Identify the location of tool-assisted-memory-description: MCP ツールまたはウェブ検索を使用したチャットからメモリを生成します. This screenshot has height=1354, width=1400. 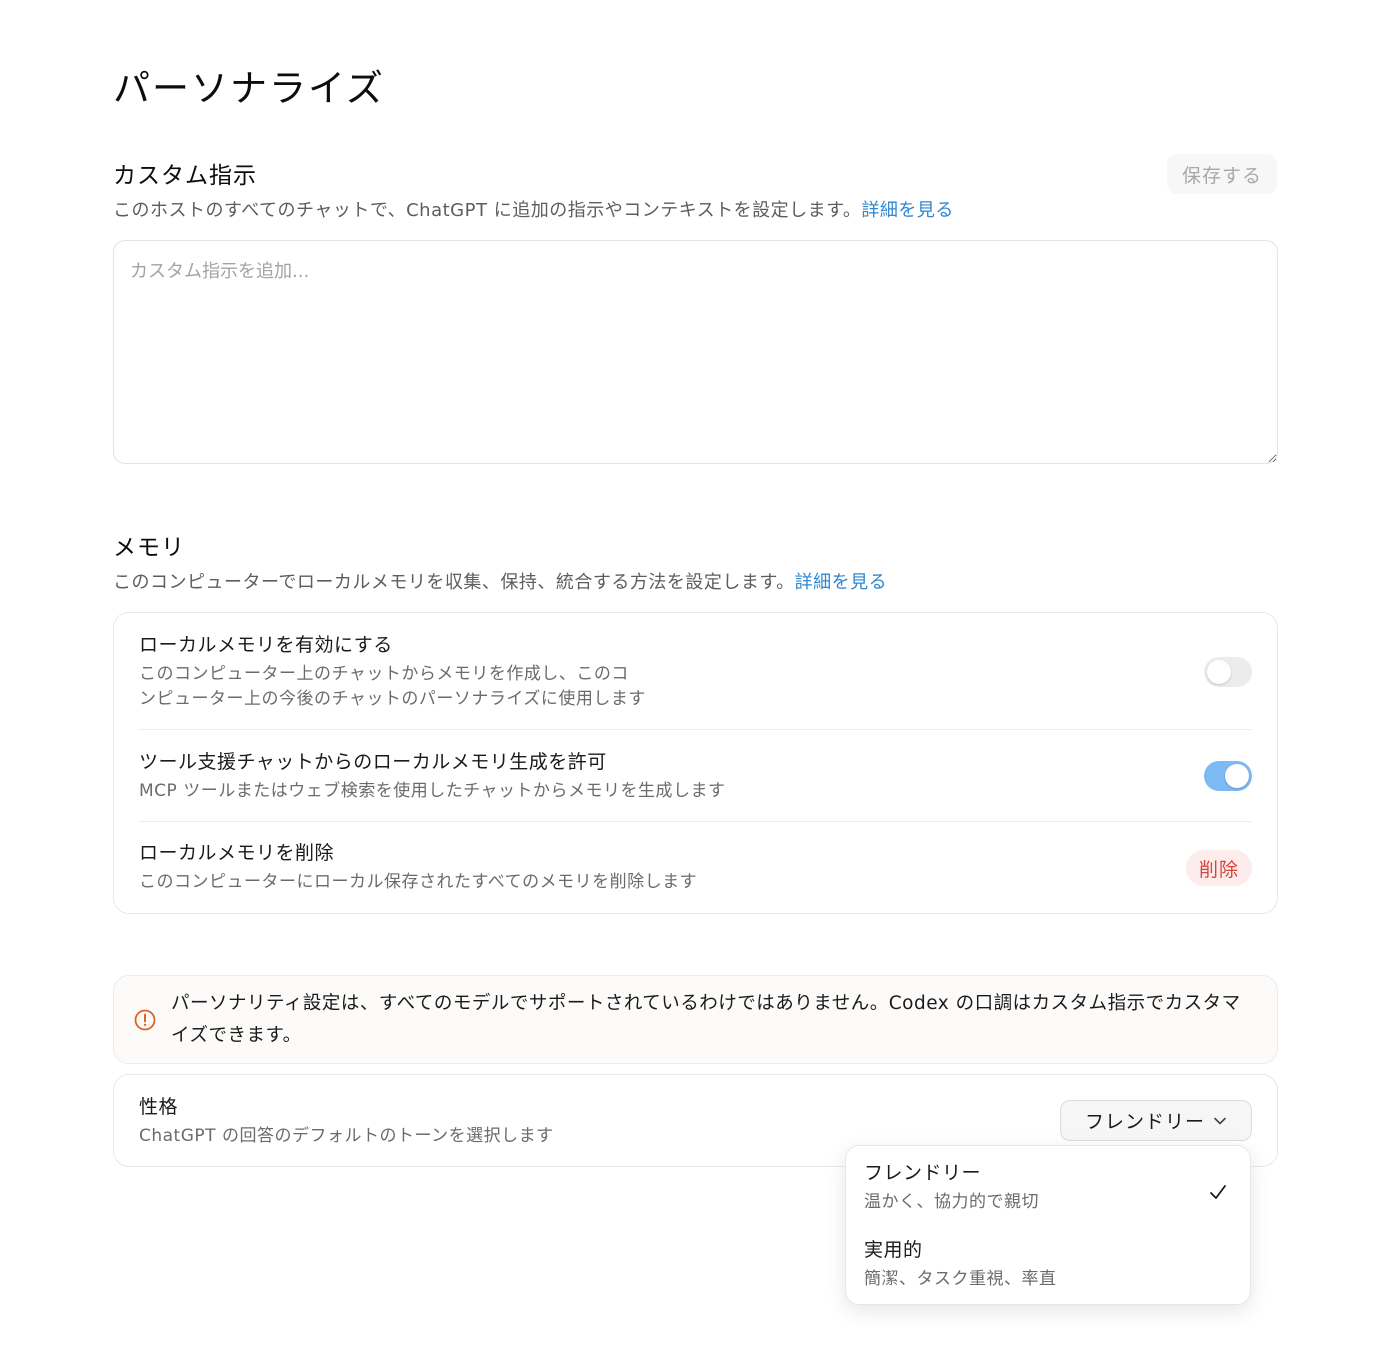
(432, 791).